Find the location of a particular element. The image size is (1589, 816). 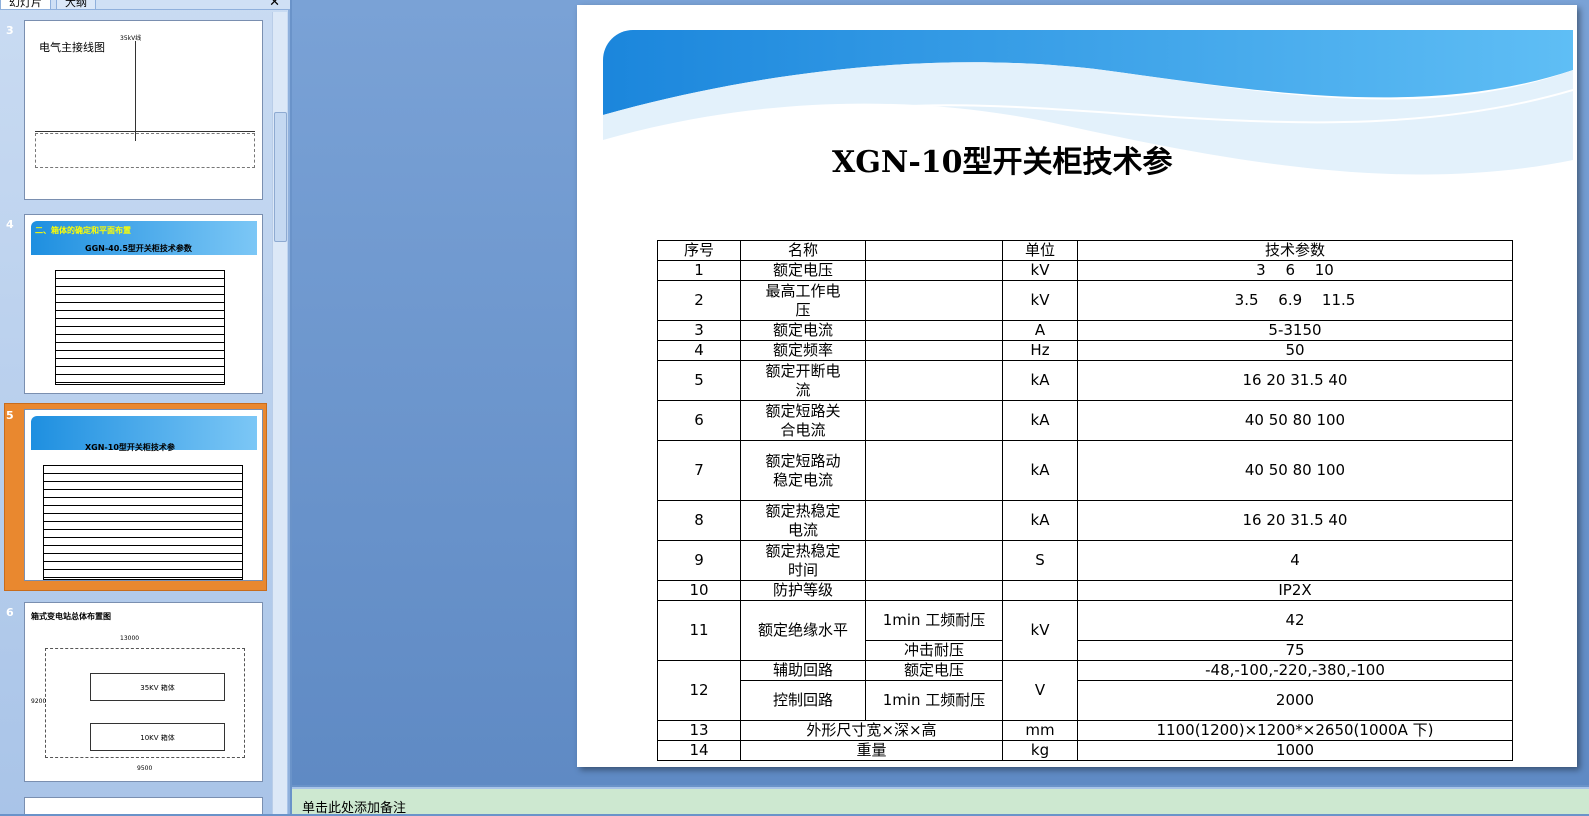

cell: IP2X is located at coordinates (1295, 590).